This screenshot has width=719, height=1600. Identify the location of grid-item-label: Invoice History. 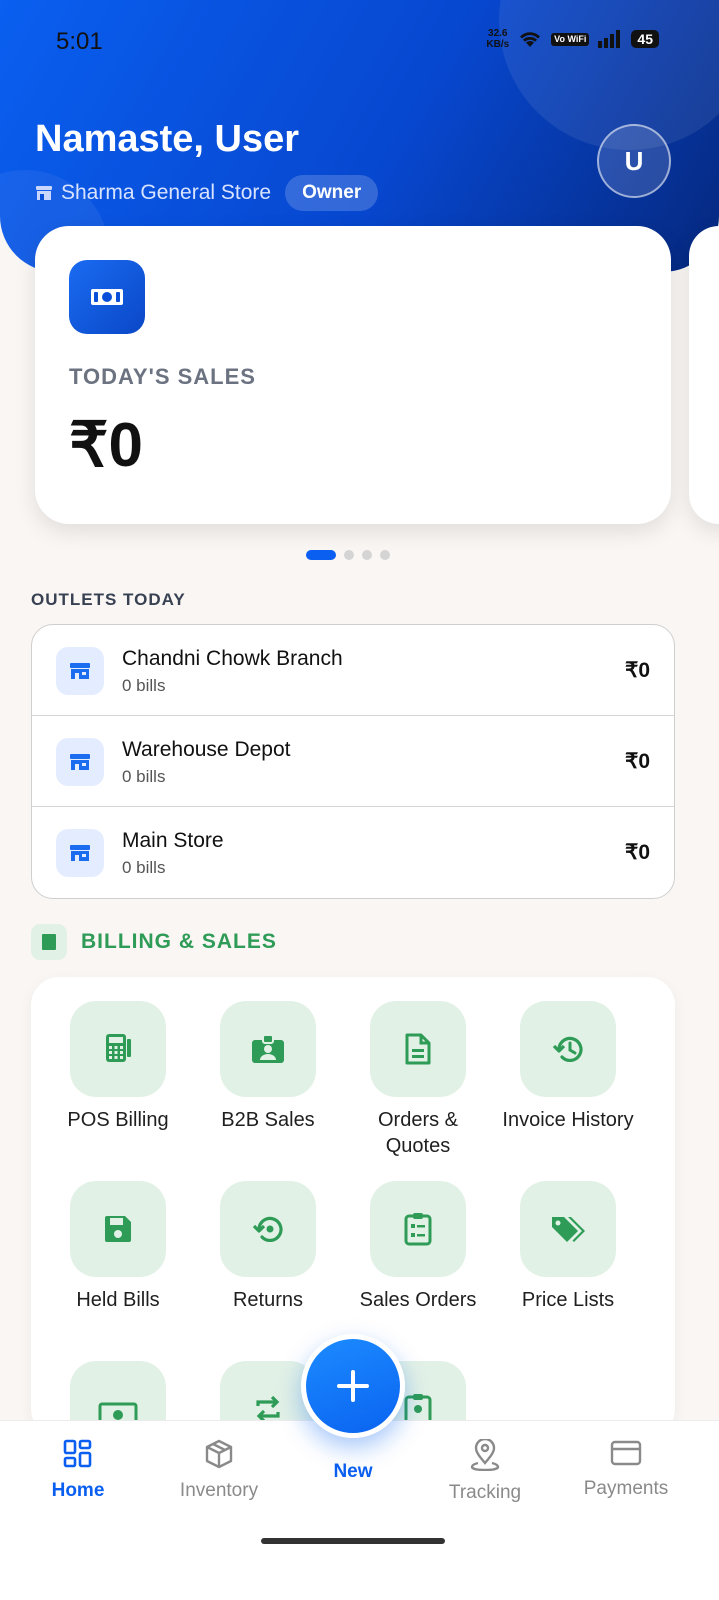
(568, 1120).